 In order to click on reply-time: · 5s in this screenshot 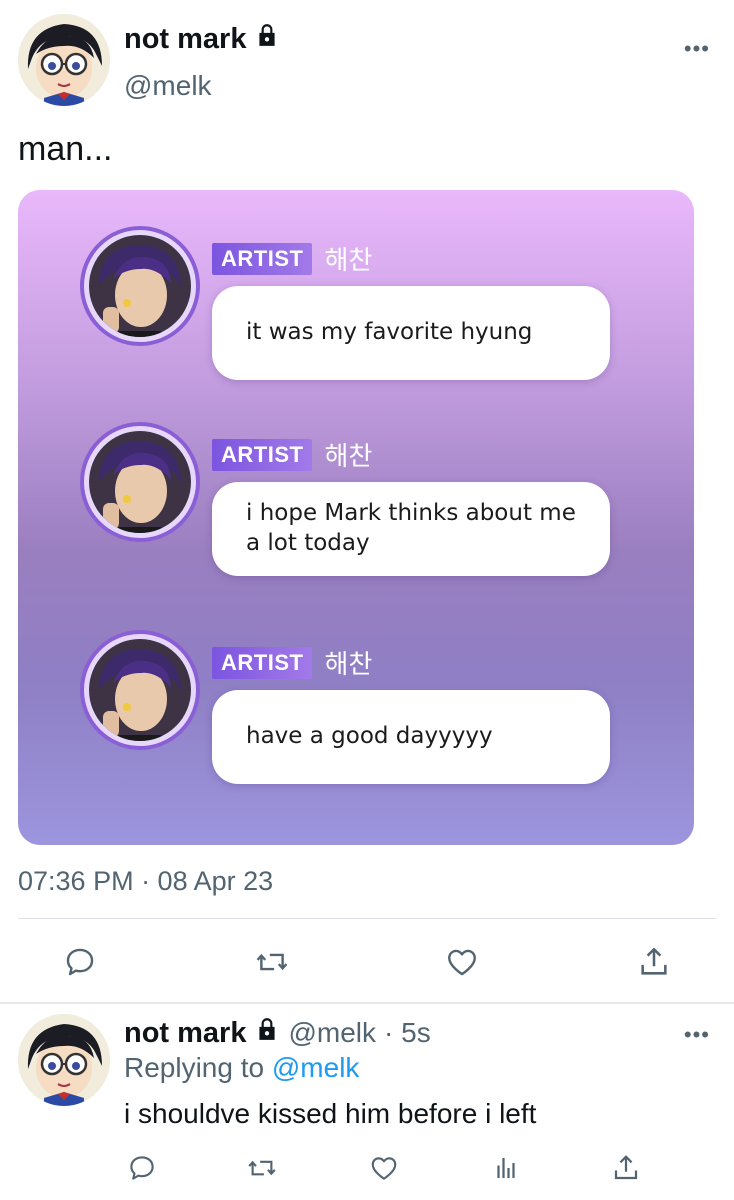, I will do `click(407, 1033)`.